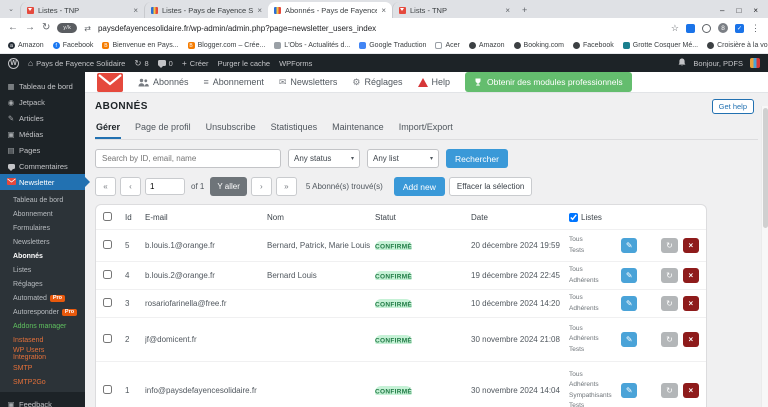 The width and height of the screenshot is (768, 407). I want to click on greeting: Bonjour, PDFS, so click(718, 63).